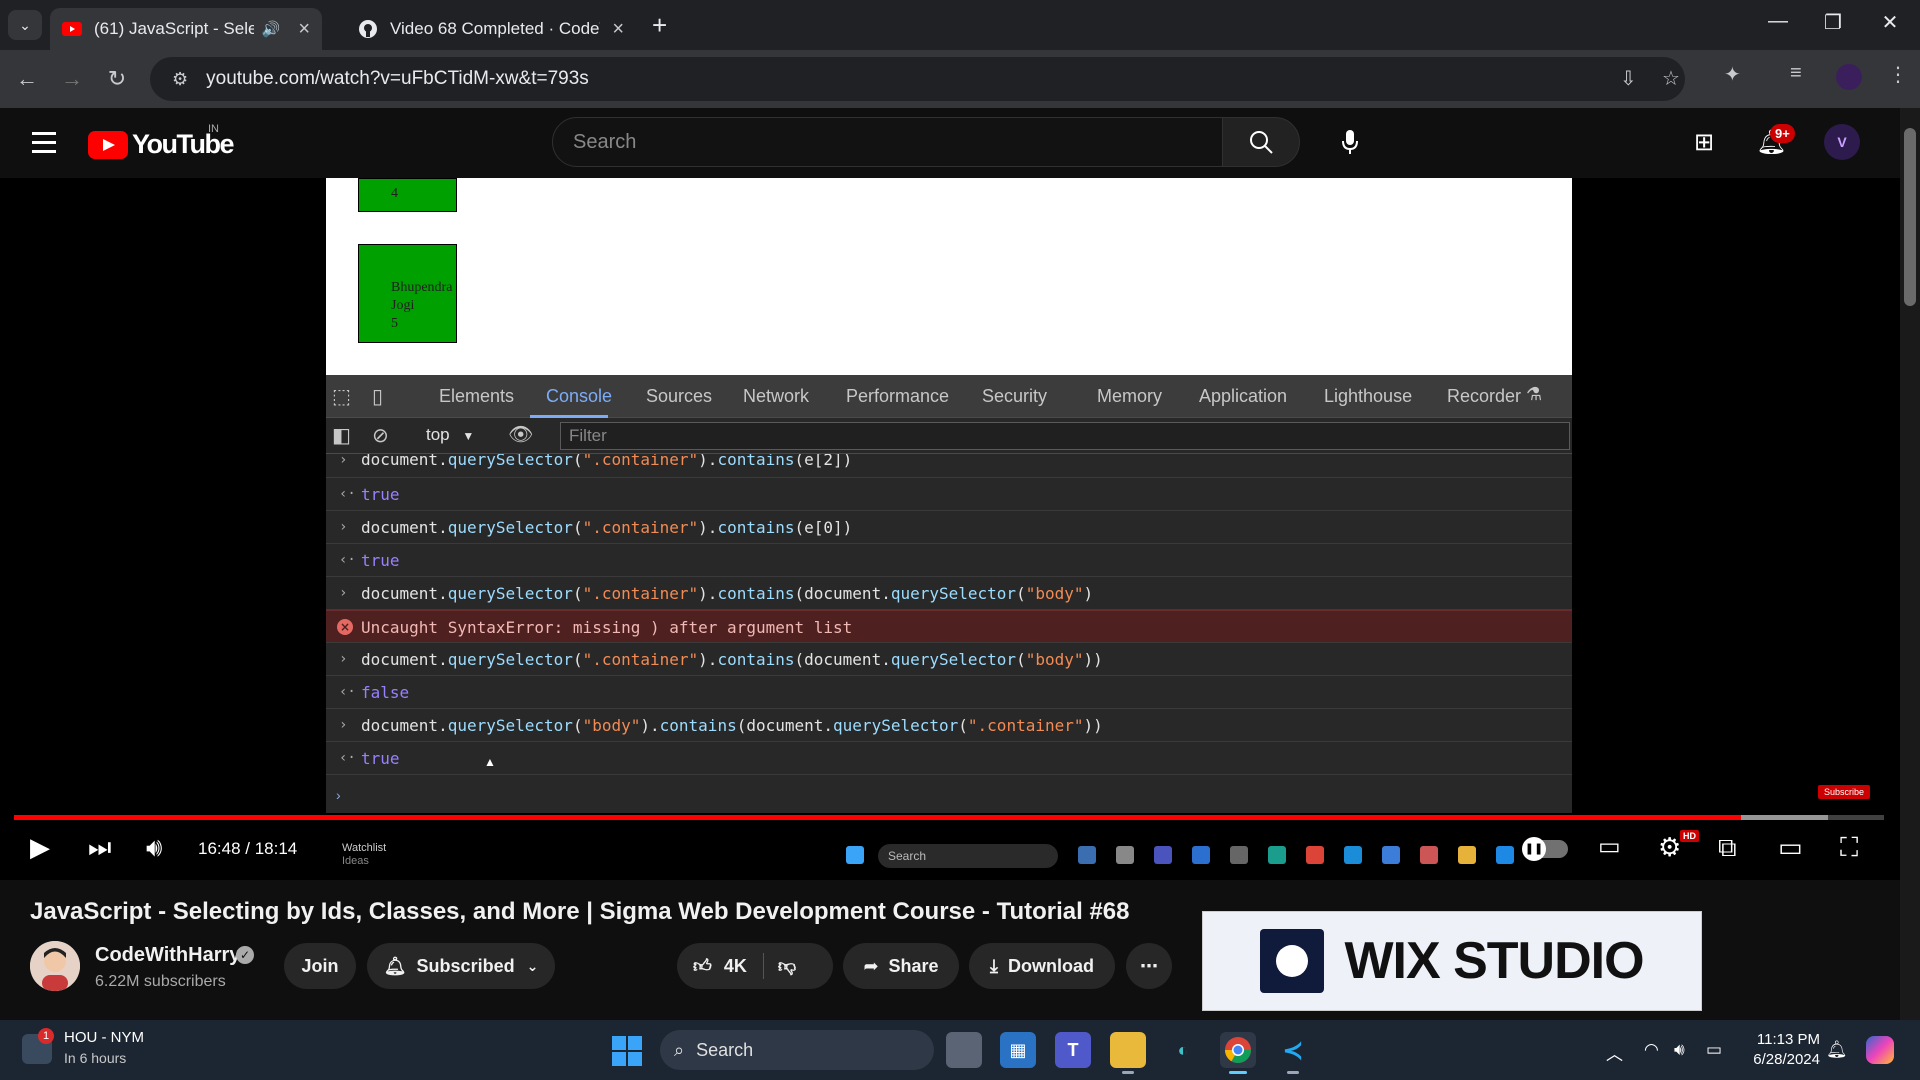 The width and height of the screenshot is (1920, 1080). Describe the element at coordinates (465, 965) in the screenshot. I see `subscribed-label: Subscribed` at that location.